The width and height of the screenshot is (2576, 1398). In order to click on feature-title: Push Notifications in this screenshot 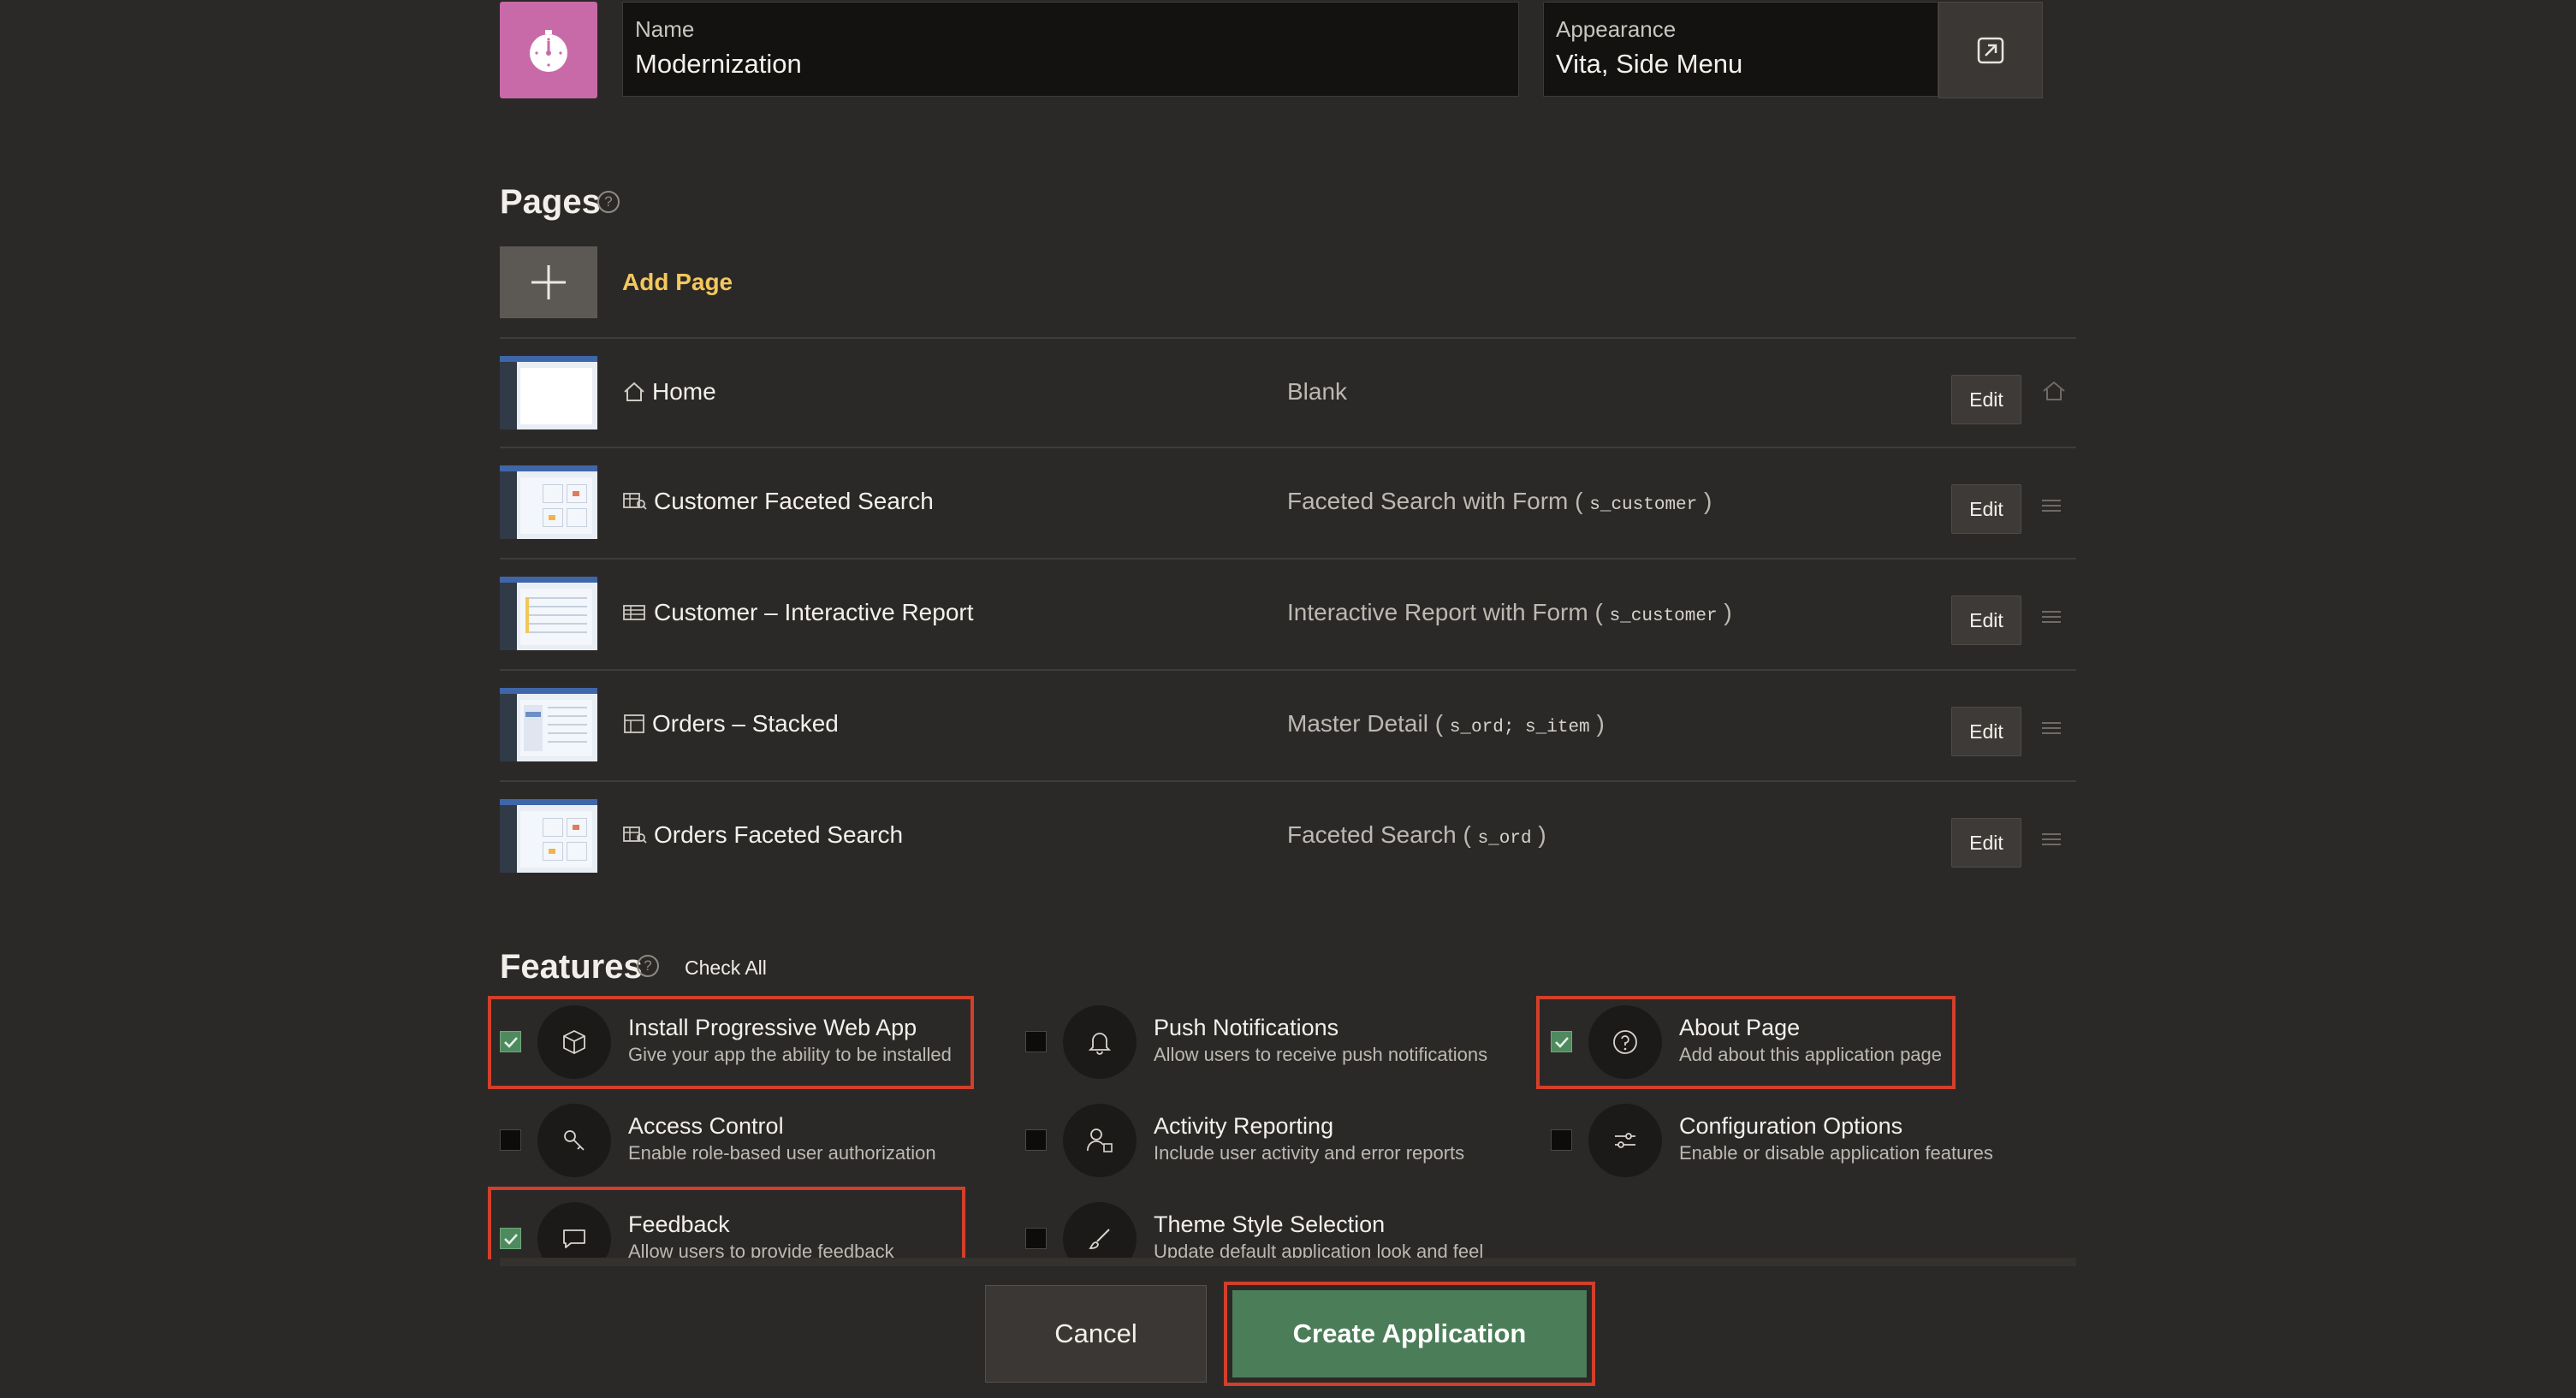, I will do `click(1246, 1027)`.